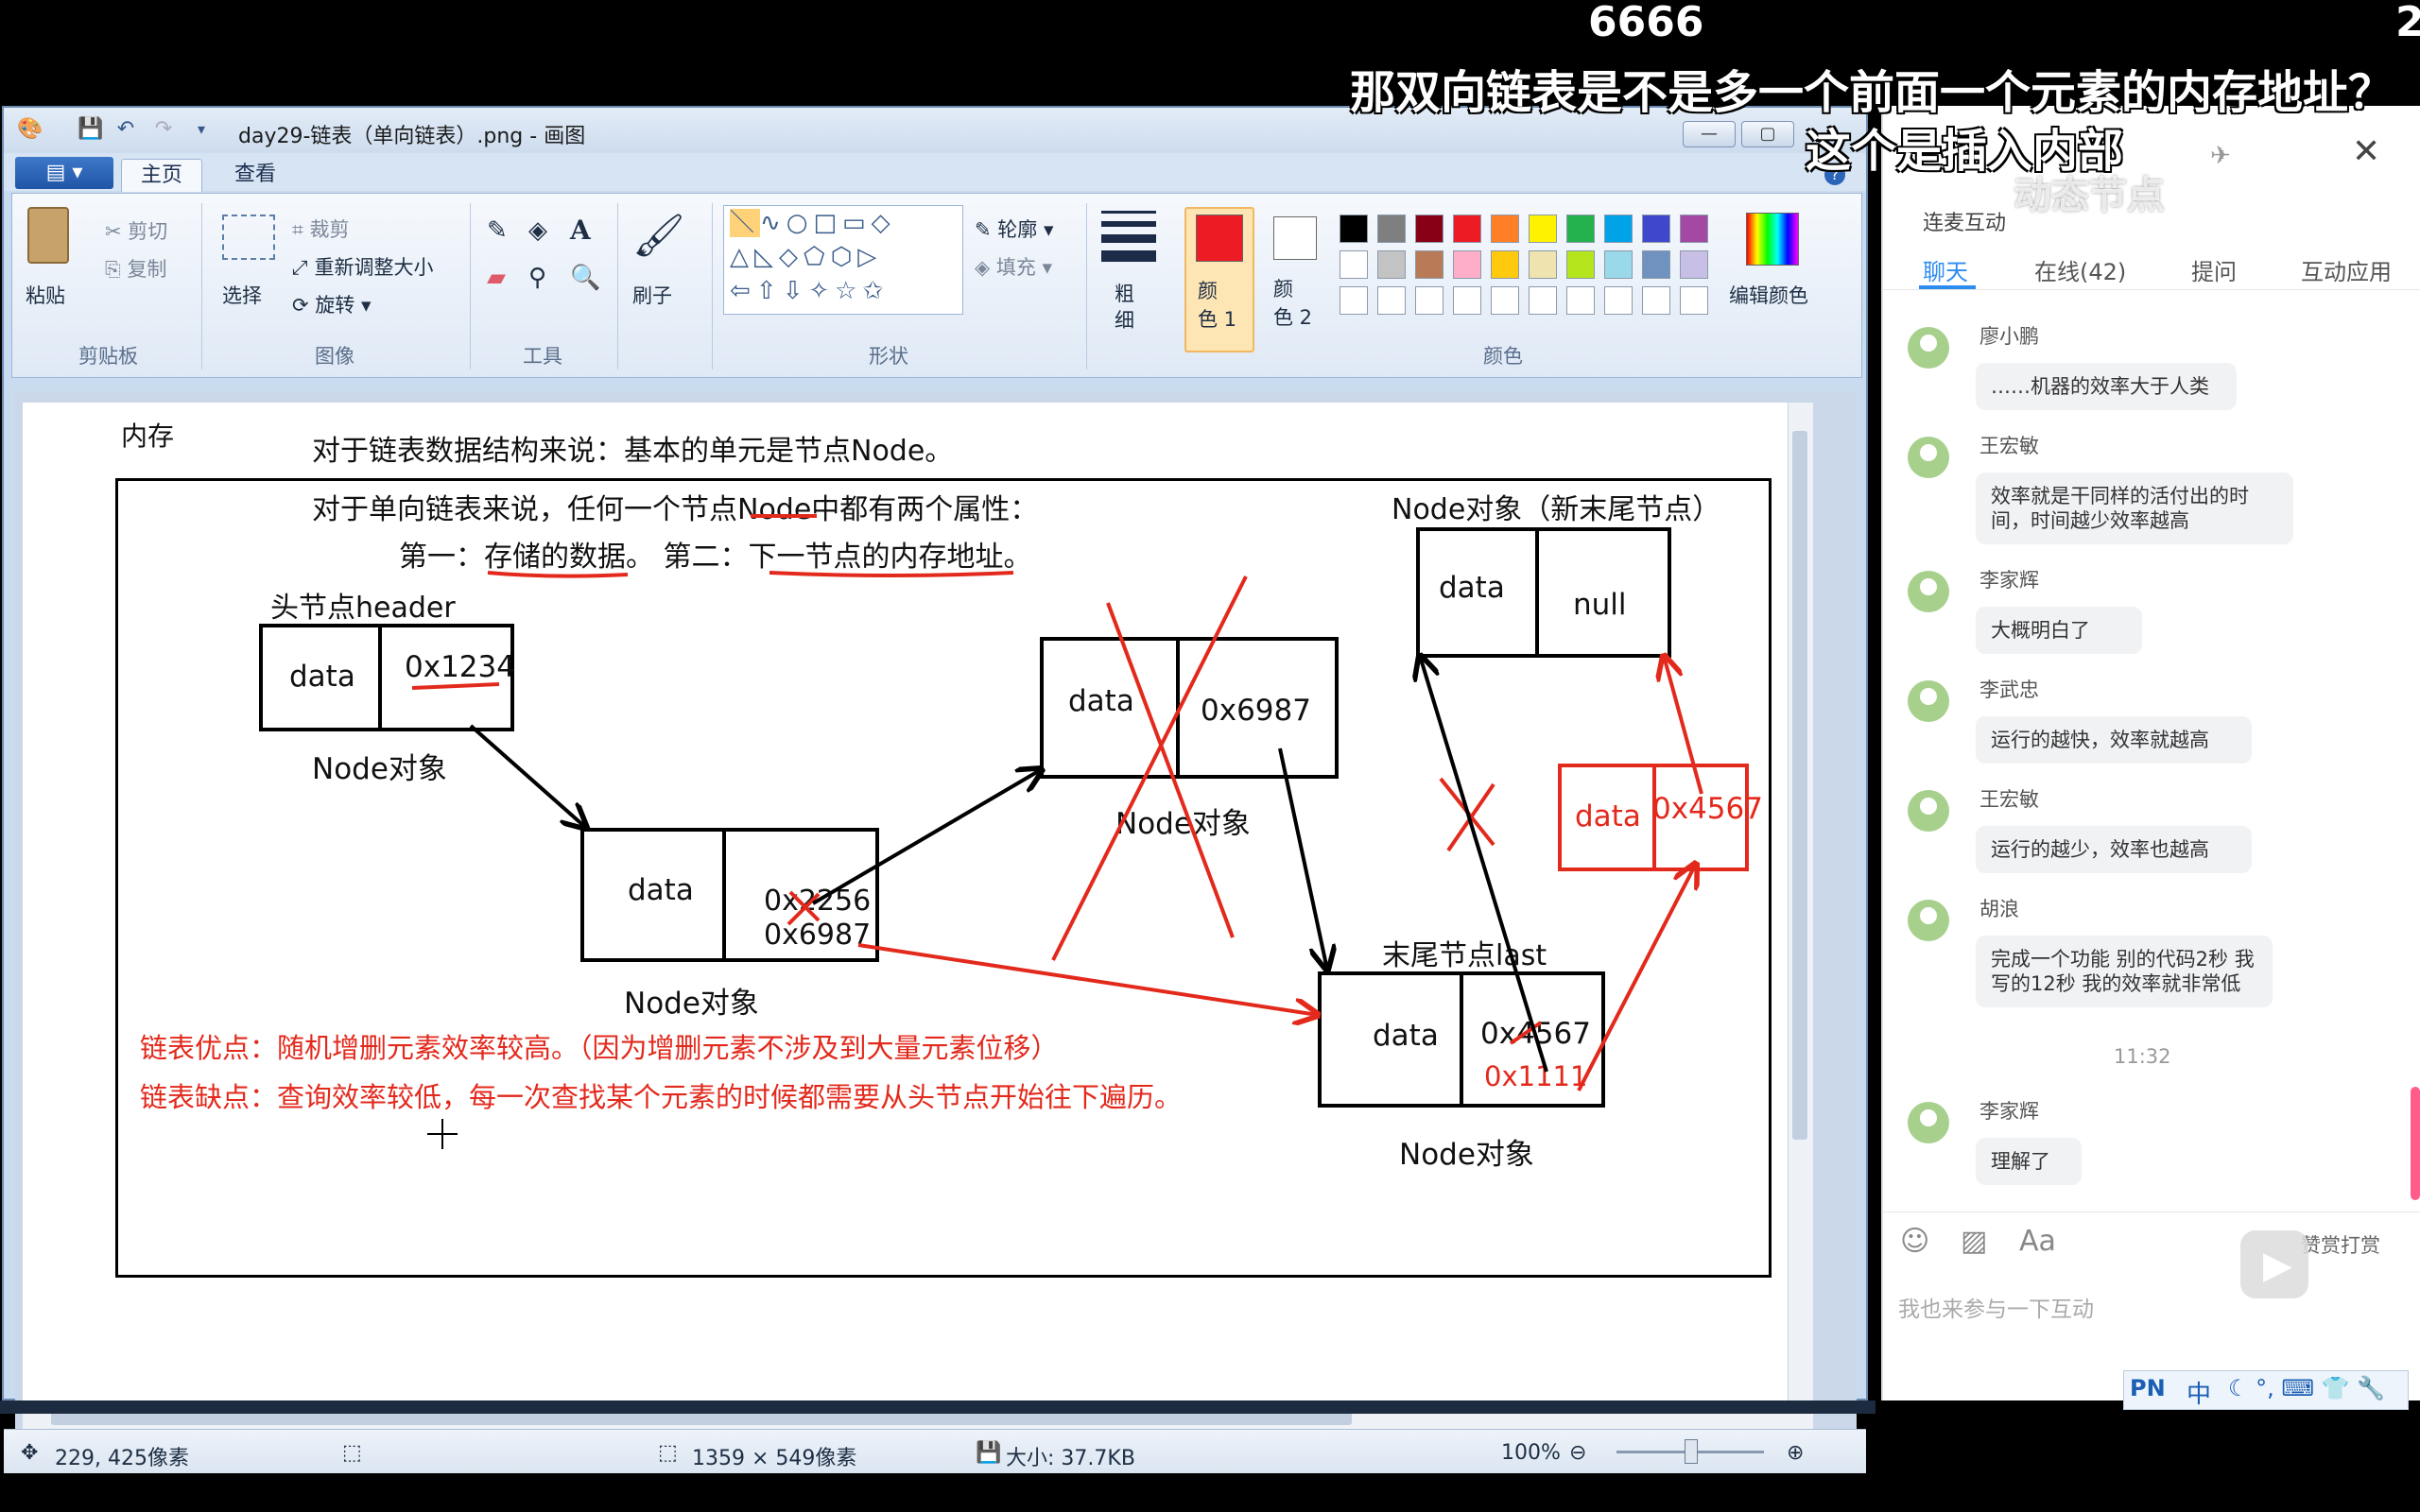 This screenshot has width=2420, height=1512. Describe the element at coordinates (497, 278) in the screenshot. I see `eraser-icon: ▰` at that location.